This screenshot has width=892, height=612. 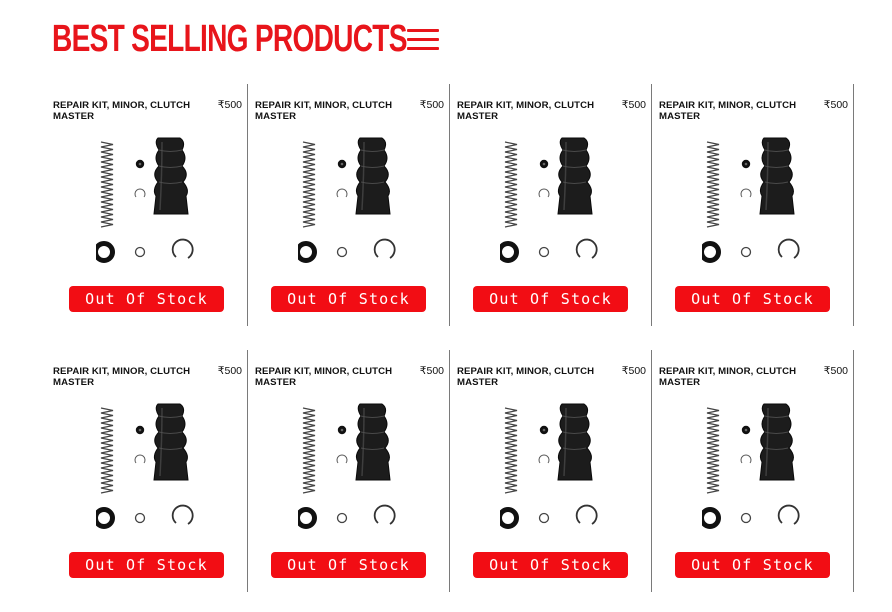 I want to click on hamburger-menu-icon, so click(x=423, y=40).